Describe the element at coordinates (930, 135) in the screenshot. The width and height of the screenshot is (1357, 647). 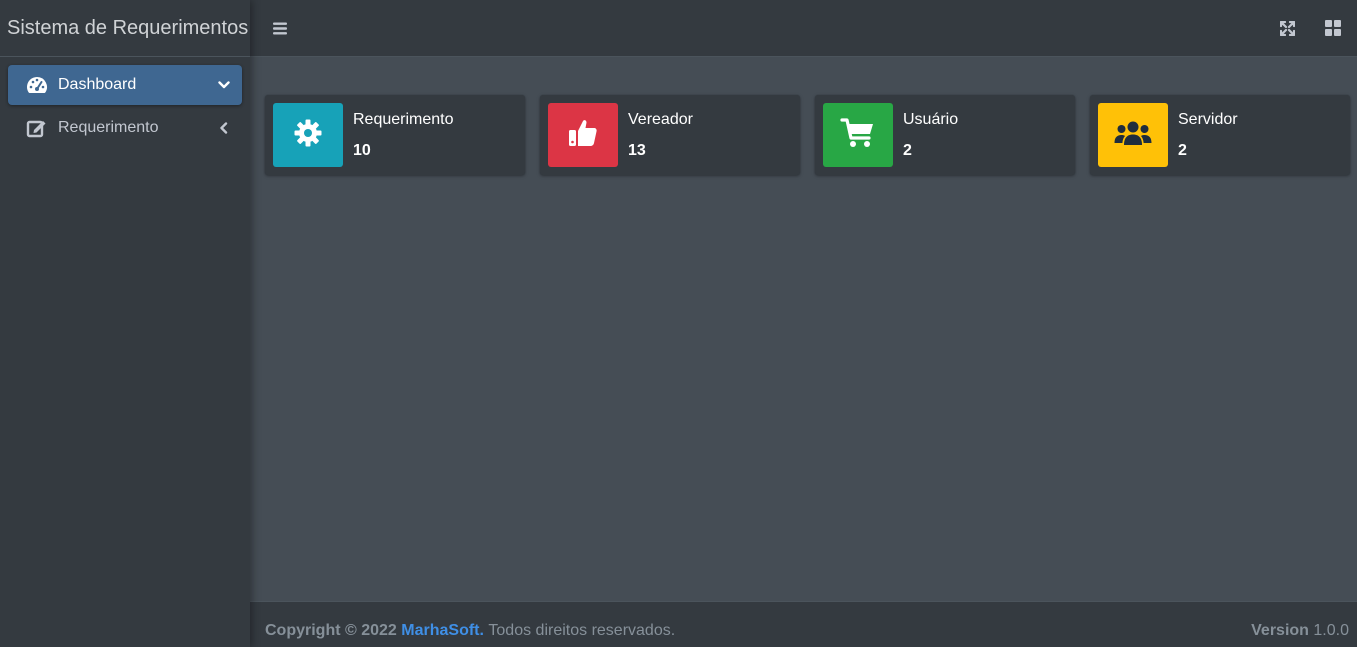
I see `info-box-content: Usuário 2` at that location.